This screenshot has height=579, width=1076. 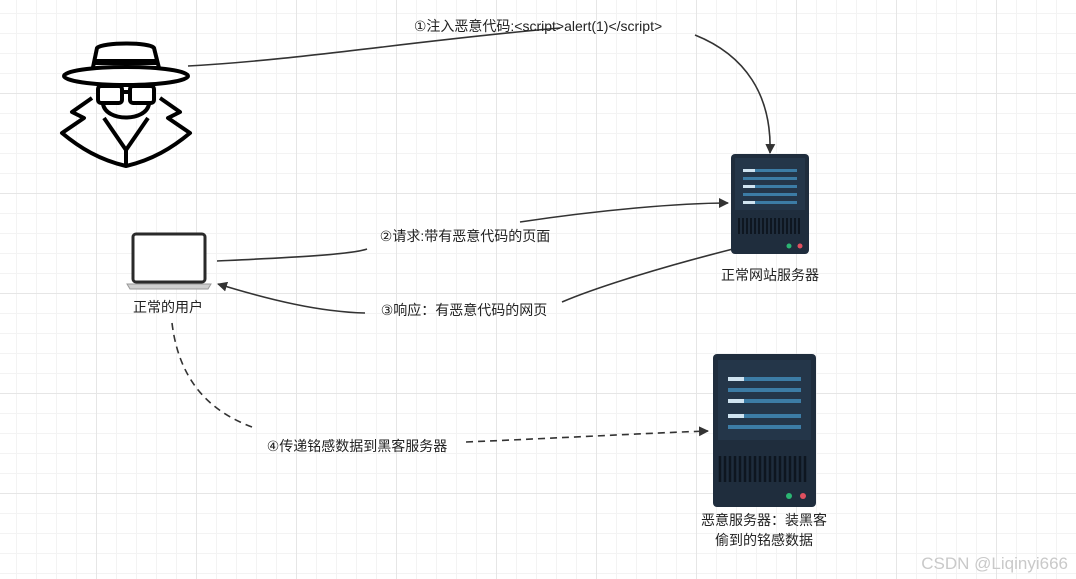 I want to click on step1-label: ①注入恶意代码:<script>alert(1)</script>, so click(x=538, y=26).